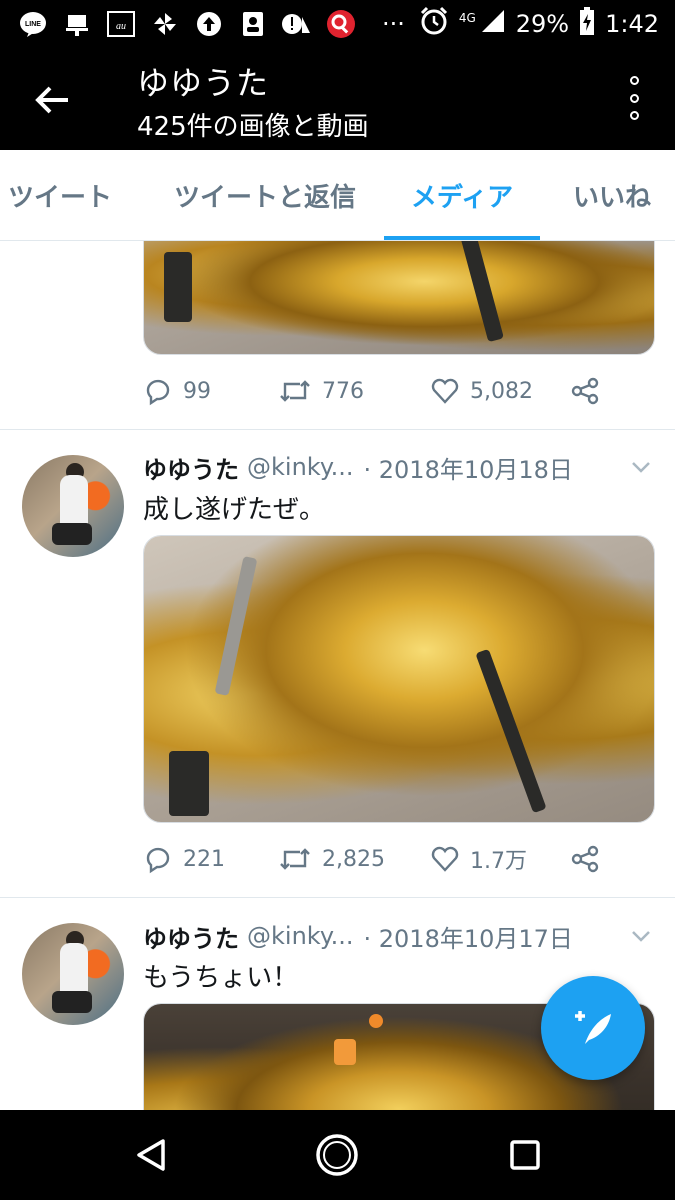 The width and height of the screenshot is (675, 1200). What do you see at coordinates (337, 99) in the screenshot?
I see `app-bar: ゆゆうた 425件の画像と動画` at bounding box center [337, 99].